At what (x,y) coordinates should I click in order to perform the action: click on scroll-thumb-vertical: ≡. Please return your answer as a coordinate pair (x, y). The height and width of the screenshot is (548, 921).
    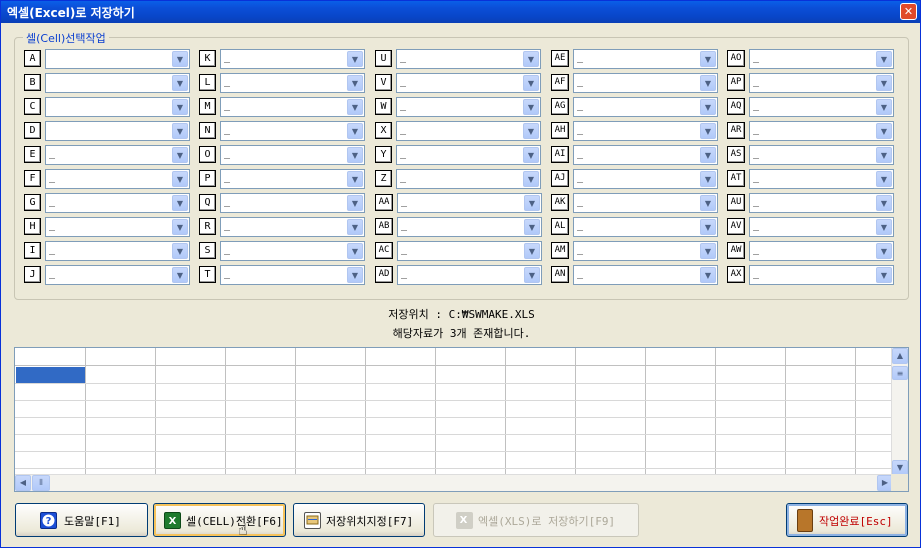
    Looking at the image, I should click on (900, 373).